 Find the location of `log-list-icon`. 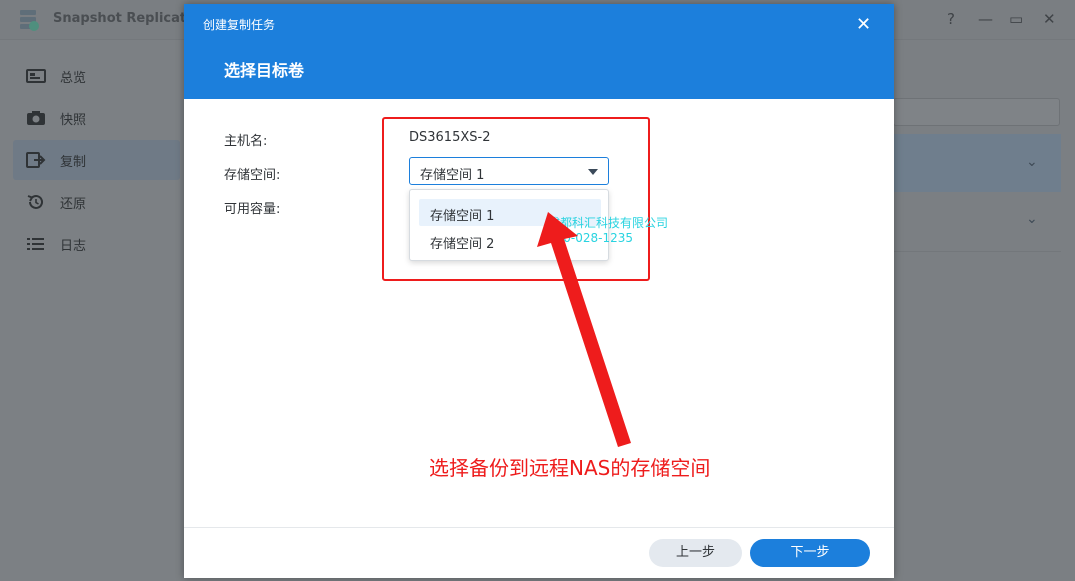

log-list-icon is located at coordinates (35, 244).